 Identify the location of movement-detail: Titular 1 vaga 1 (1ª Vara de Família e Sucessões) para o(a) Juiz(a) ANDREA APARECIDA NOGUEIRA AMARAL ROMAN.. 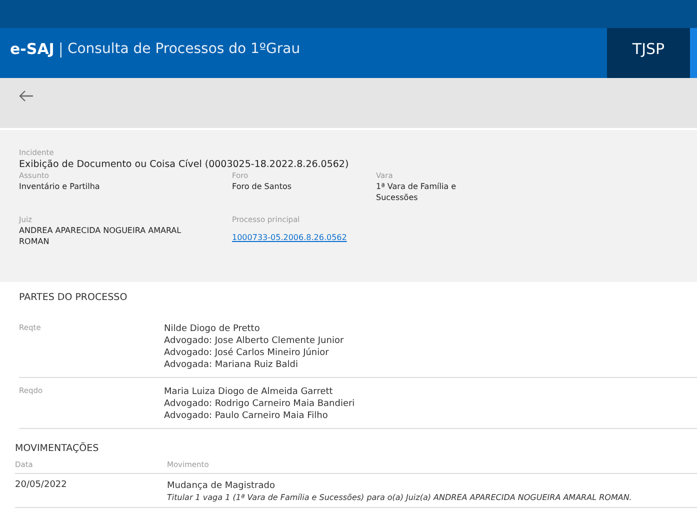
(399, 497).